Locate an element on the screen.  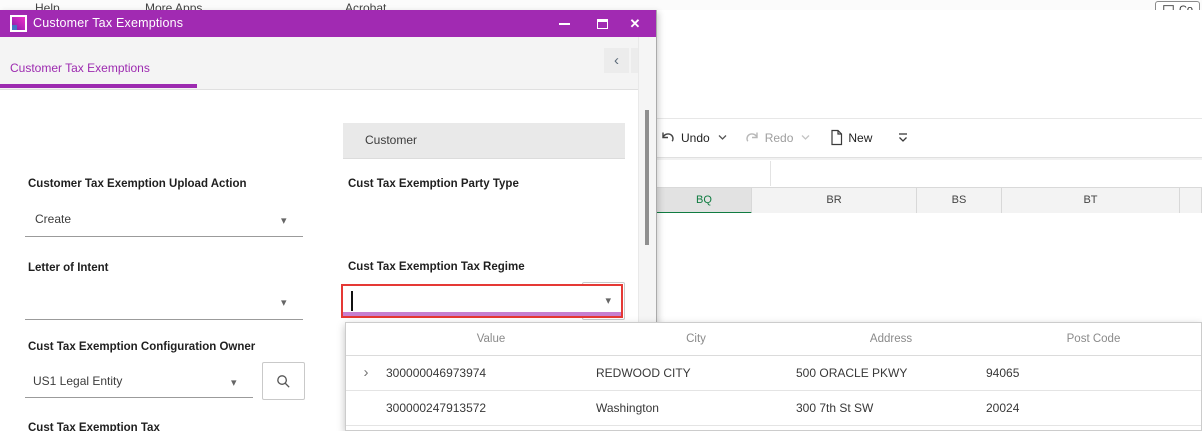
dialog-tabstrip: Customer Tax Exemptions ‹ › is located at coordinates (328, 63).